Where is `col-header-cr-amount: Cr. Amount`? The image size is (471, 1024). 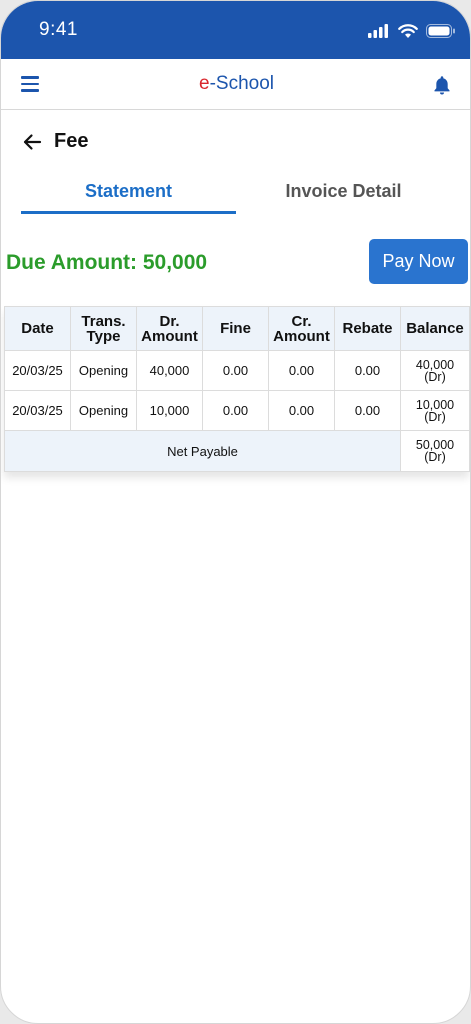
col-header-cr-amount: Cr. Amount is located at coordinates (301, 328).